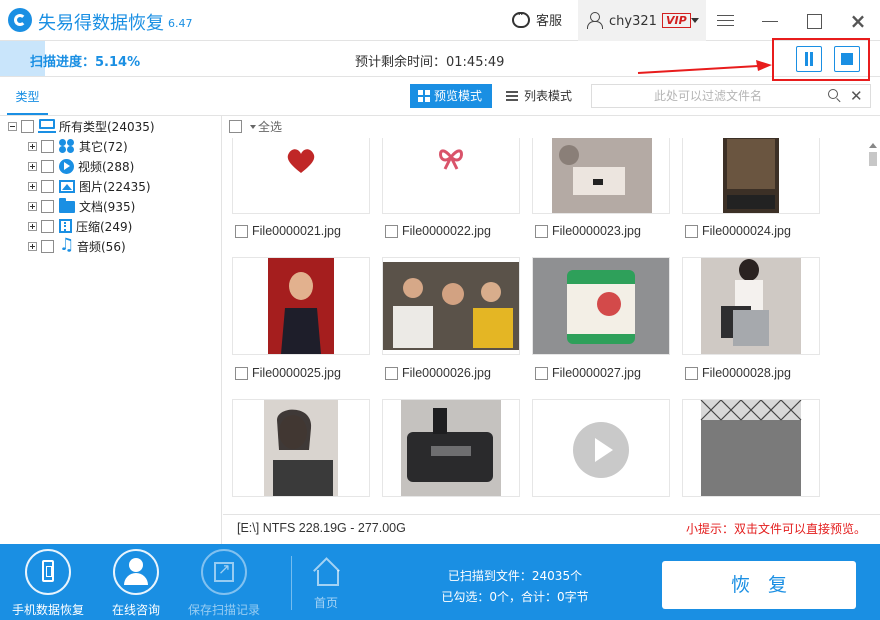 The width and height of the screenshot is (880, 620). Describe the element at coordinates (512, 96) in the screenshot. I see `list-view-icon` at that location.